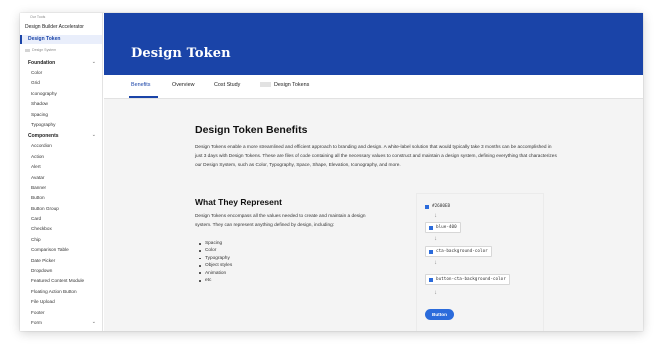 Image resolution: width=664 pixels, height=360 pixels. I want to click on sidebar-group-foundation: Foundation ⌄, so click(61, 62).